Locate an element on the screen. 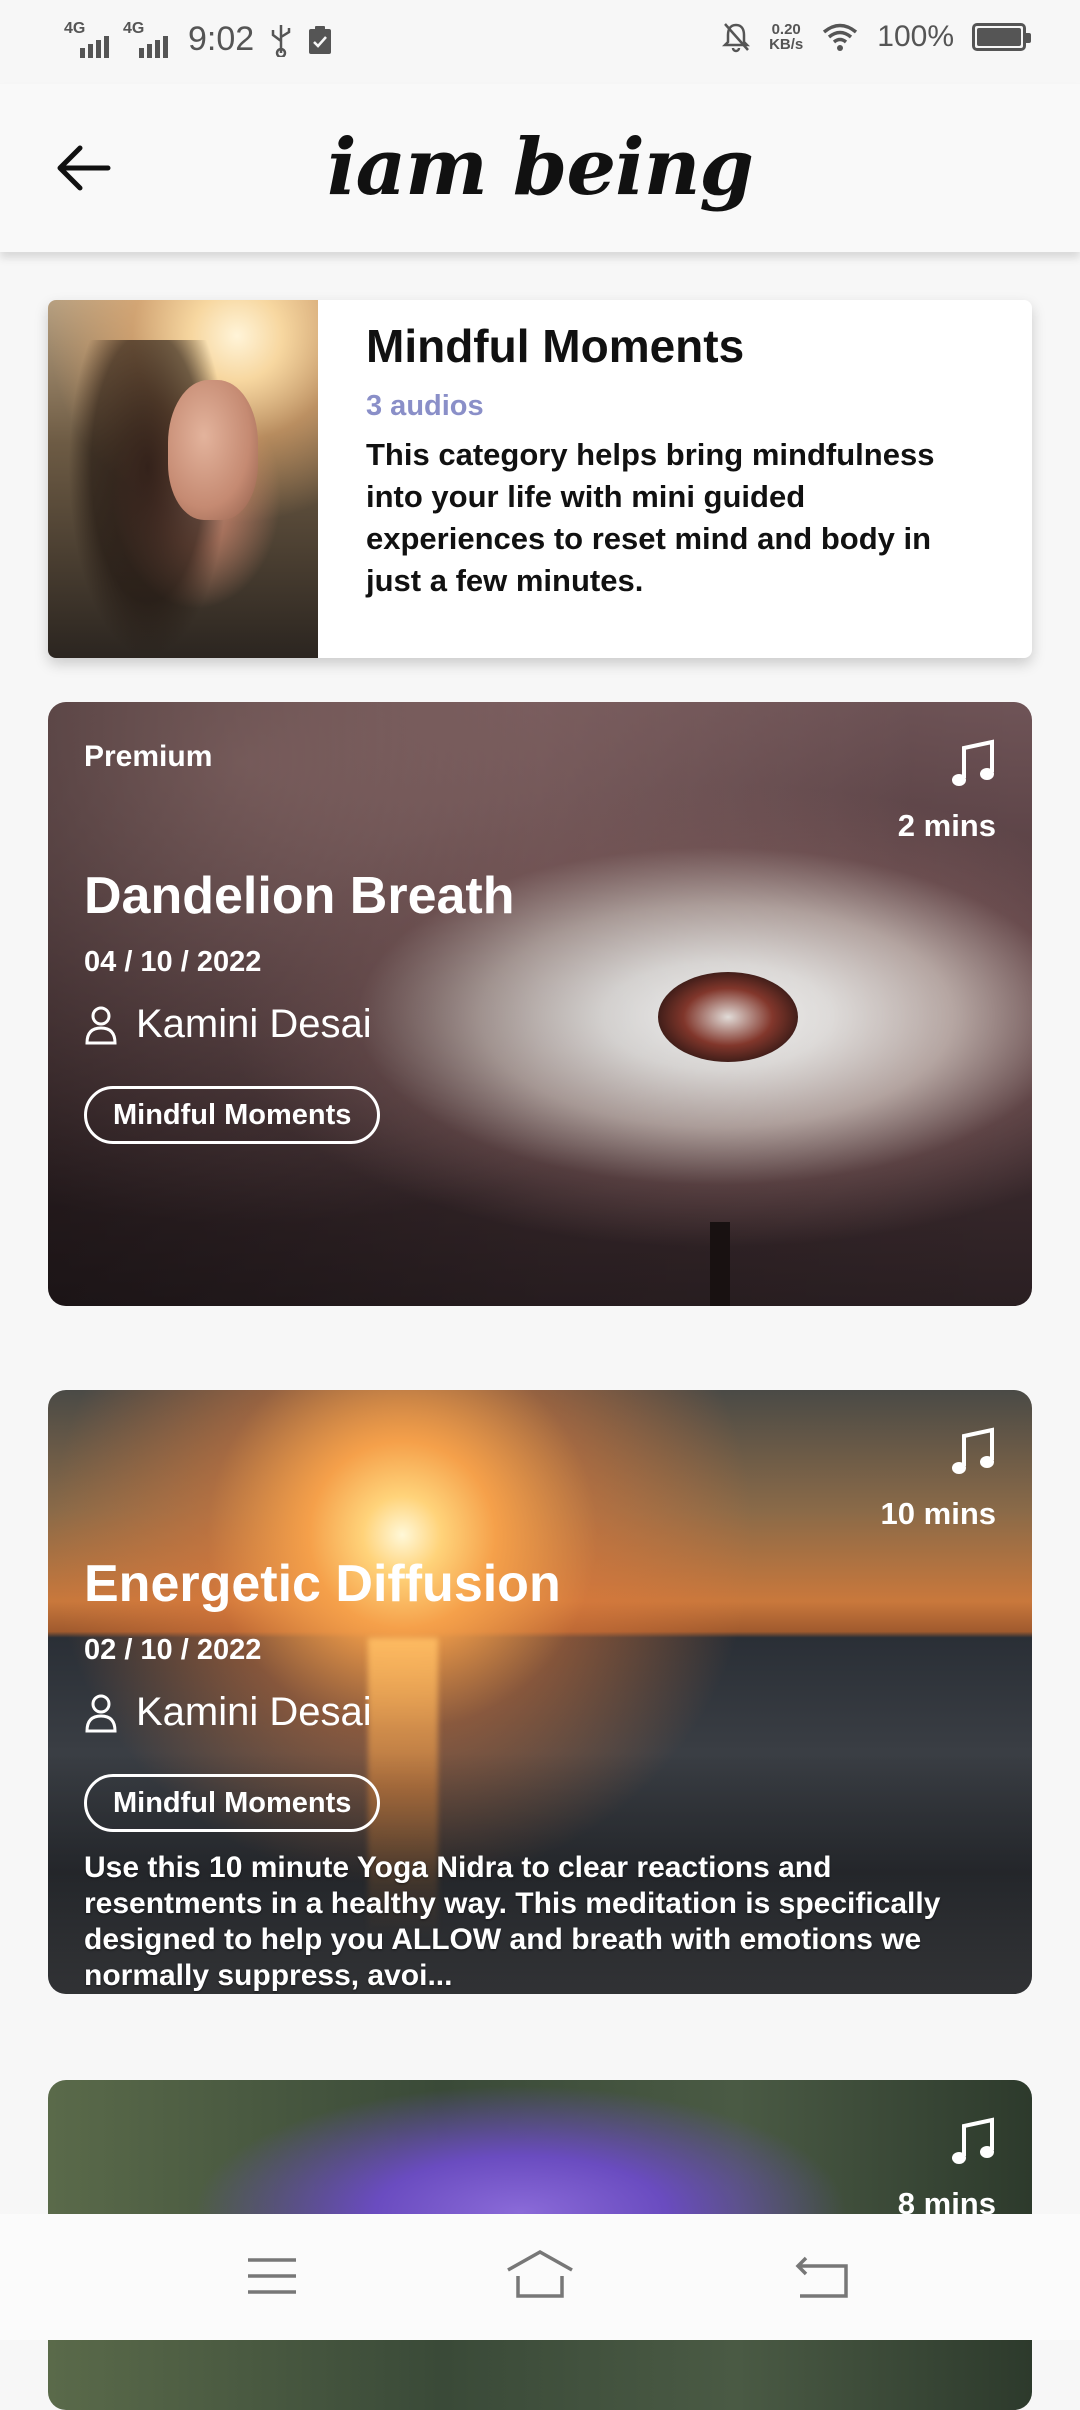 The width and height of the screenshot is (1080, 2410). app-header: iam being is located at coordinates (540, 168).